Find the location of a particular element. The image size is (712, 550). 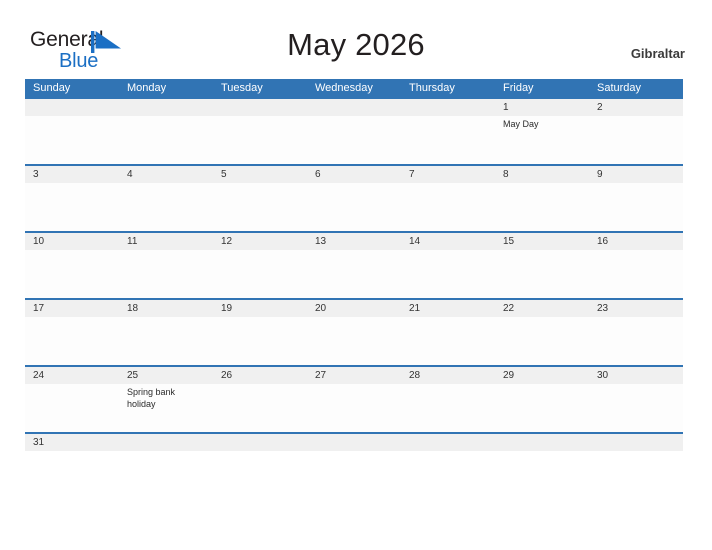

week-date-band: 3 4 5 6 7 8 9 is located at coordinates (354, 174).